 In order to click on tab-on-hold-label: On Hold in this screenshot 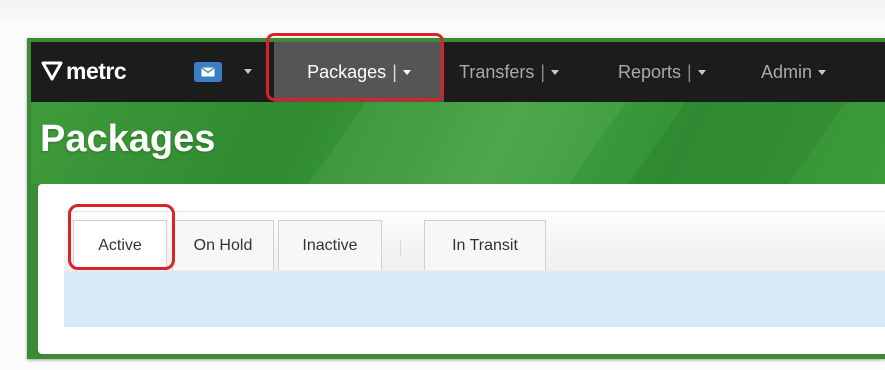, I will do `click(223, 245)`.